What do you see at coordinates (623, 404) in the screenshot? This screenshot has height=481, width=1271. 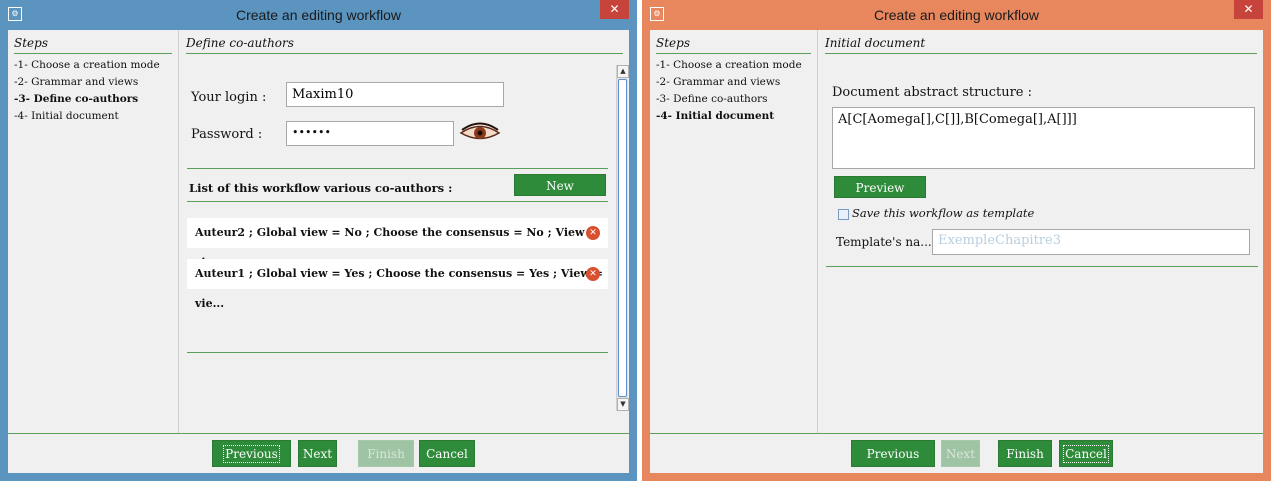 I see `scroll-down-icon: ▼` at bounding box center [623, 404].